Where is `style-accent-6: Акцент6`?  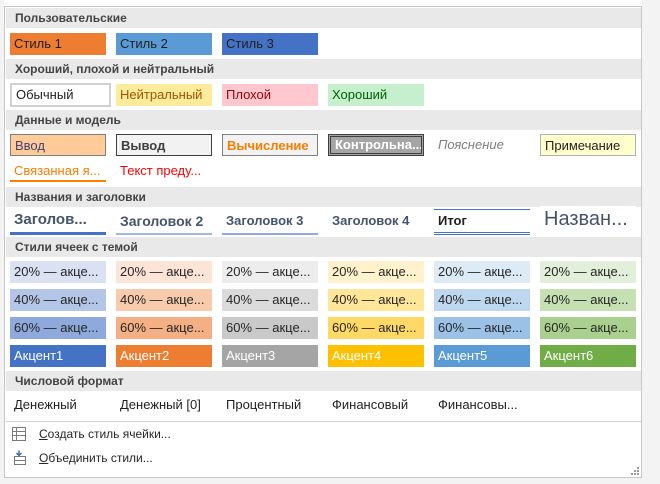
style-accent-6: Акцент6 is located at coordinates (588, 356).